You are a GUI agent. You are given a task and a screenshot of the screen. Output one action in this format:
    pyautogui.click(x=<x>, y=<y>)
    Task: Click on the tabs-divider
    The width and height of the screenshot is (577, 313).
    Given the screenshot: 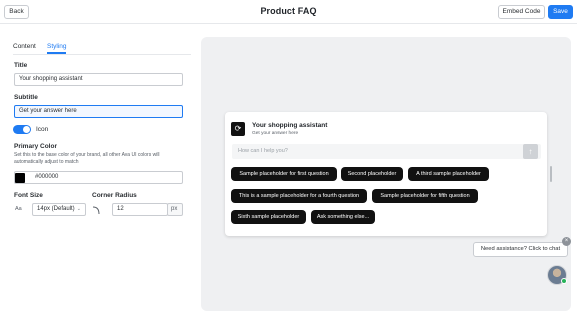 What is the action you would take?
    pyautogui.click(x=102, y=54)
    